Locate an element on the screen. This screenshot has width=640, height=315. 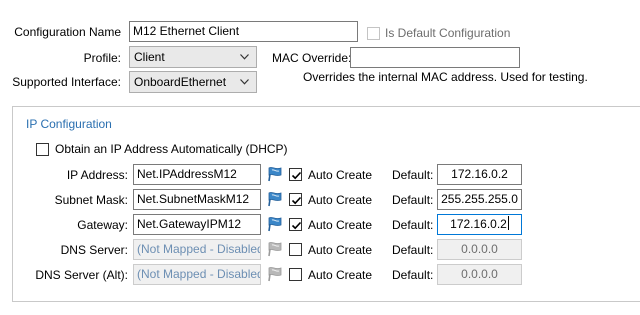
supported-interface-value: OnboardEthernet is located at coordinates (180, 82).